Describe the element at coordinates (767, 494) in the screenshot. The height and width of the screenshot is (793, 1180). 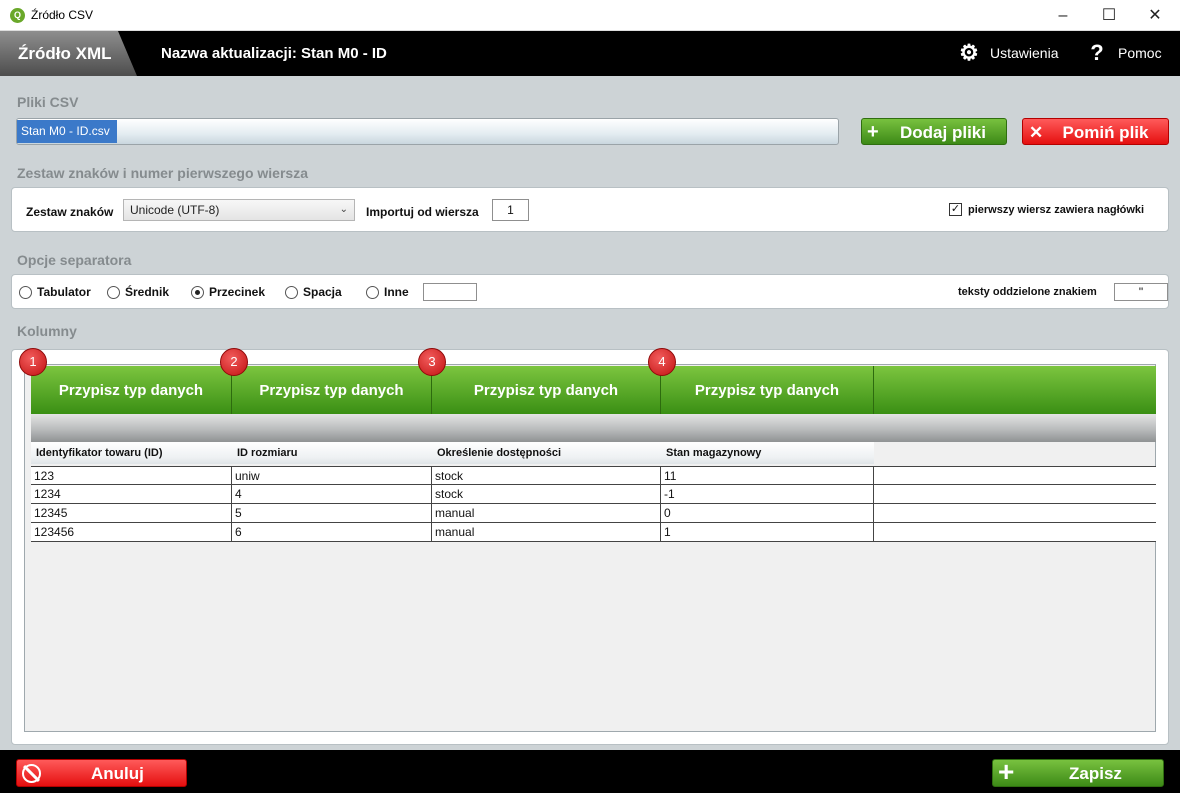
I see `table-cell: -1` at that location.